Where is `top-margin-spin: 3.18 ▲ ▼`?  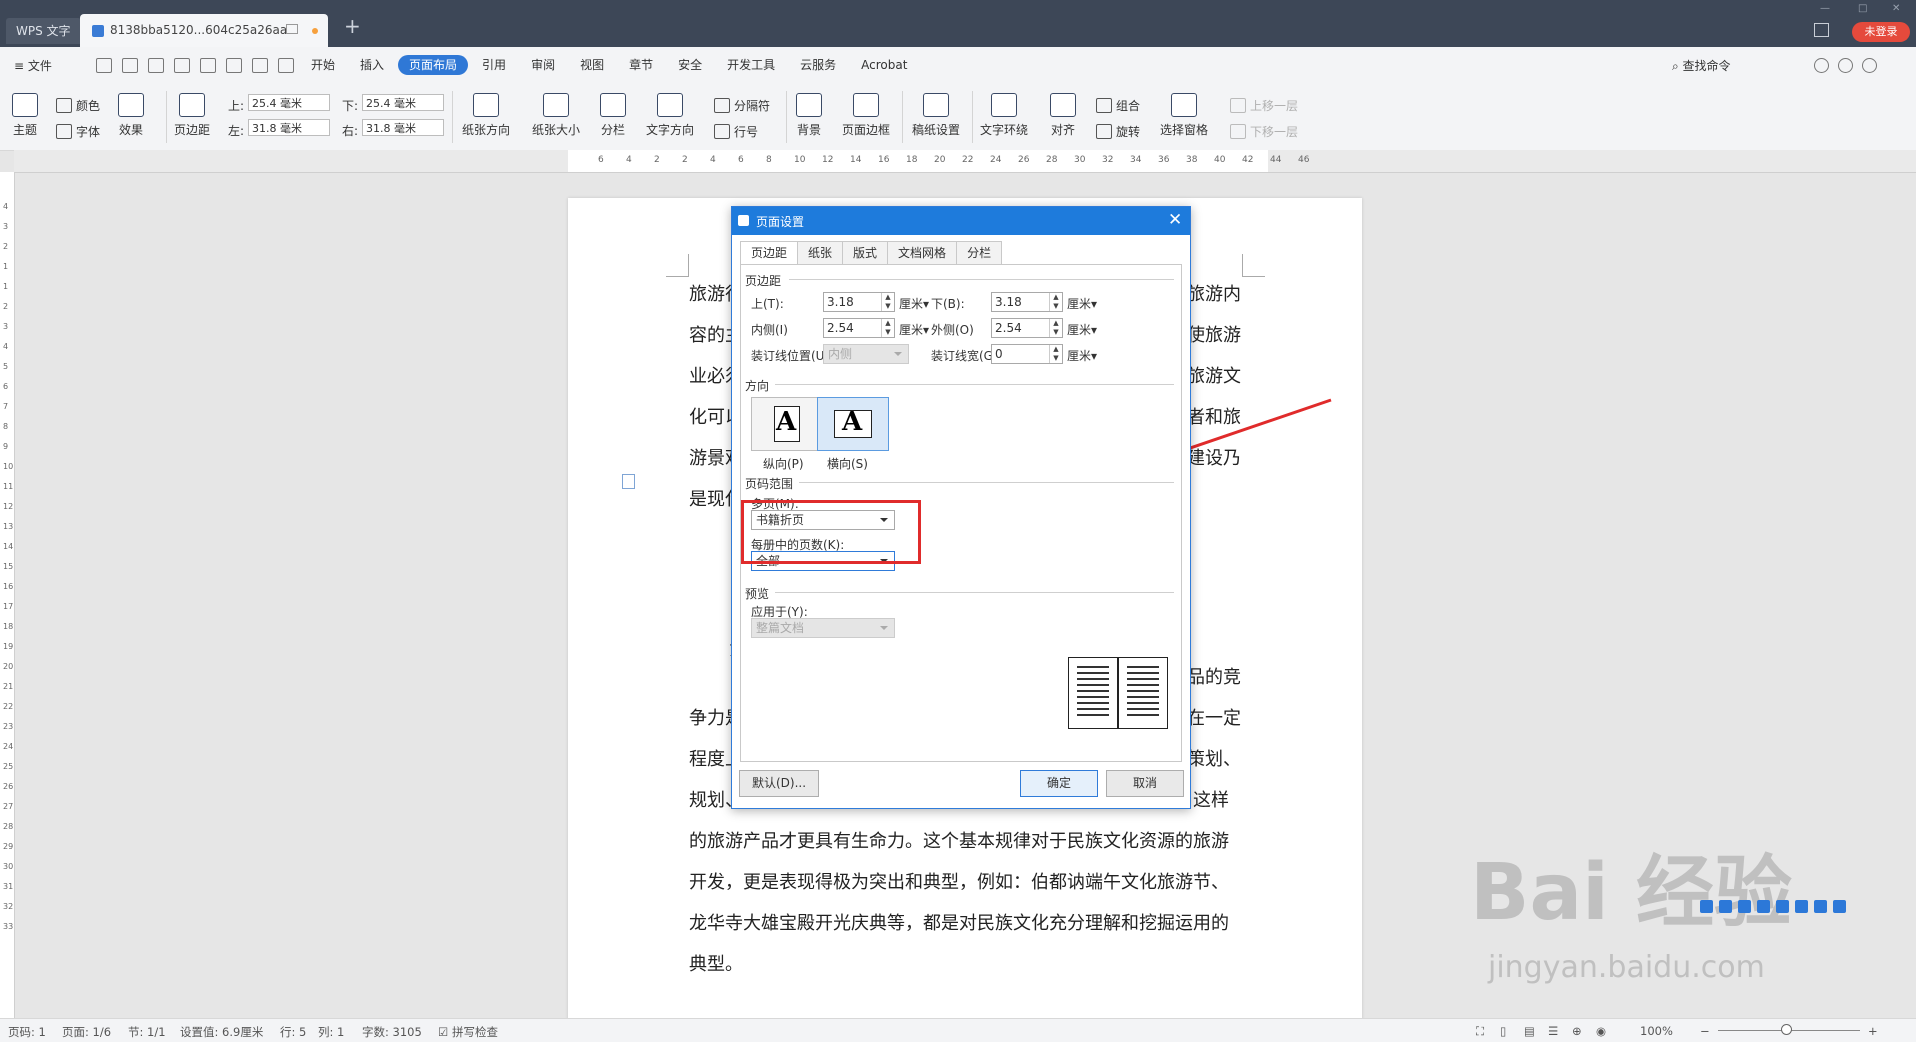
top-margin-spin: 3.18 ▲ ▼ is located at coordinates (859, 302).